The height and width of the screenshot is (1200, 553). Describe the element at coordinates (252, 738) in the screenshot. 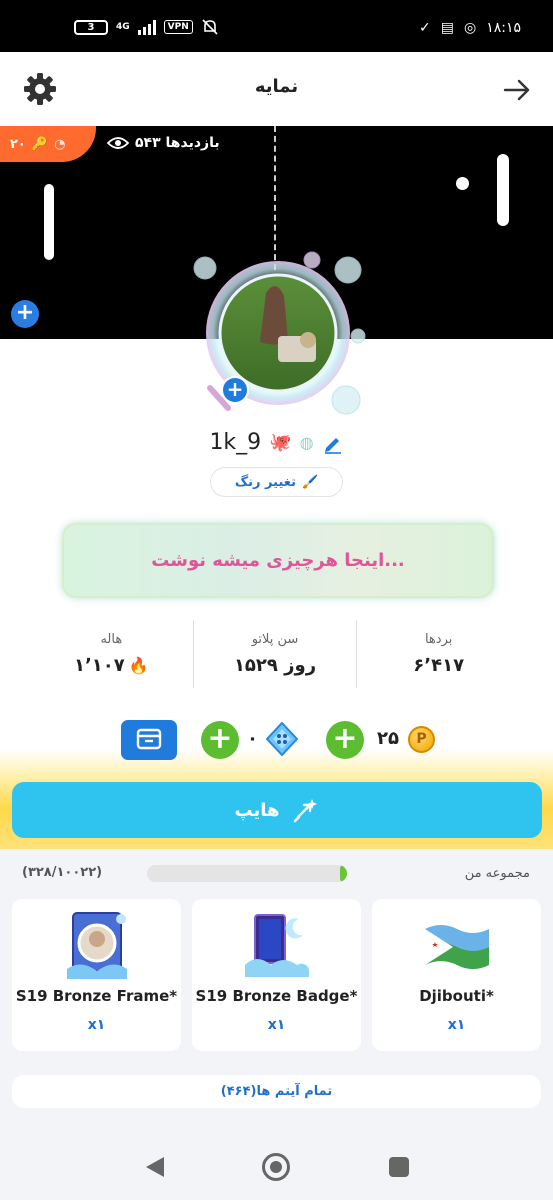

I see `gems-count: ۰` at that location.